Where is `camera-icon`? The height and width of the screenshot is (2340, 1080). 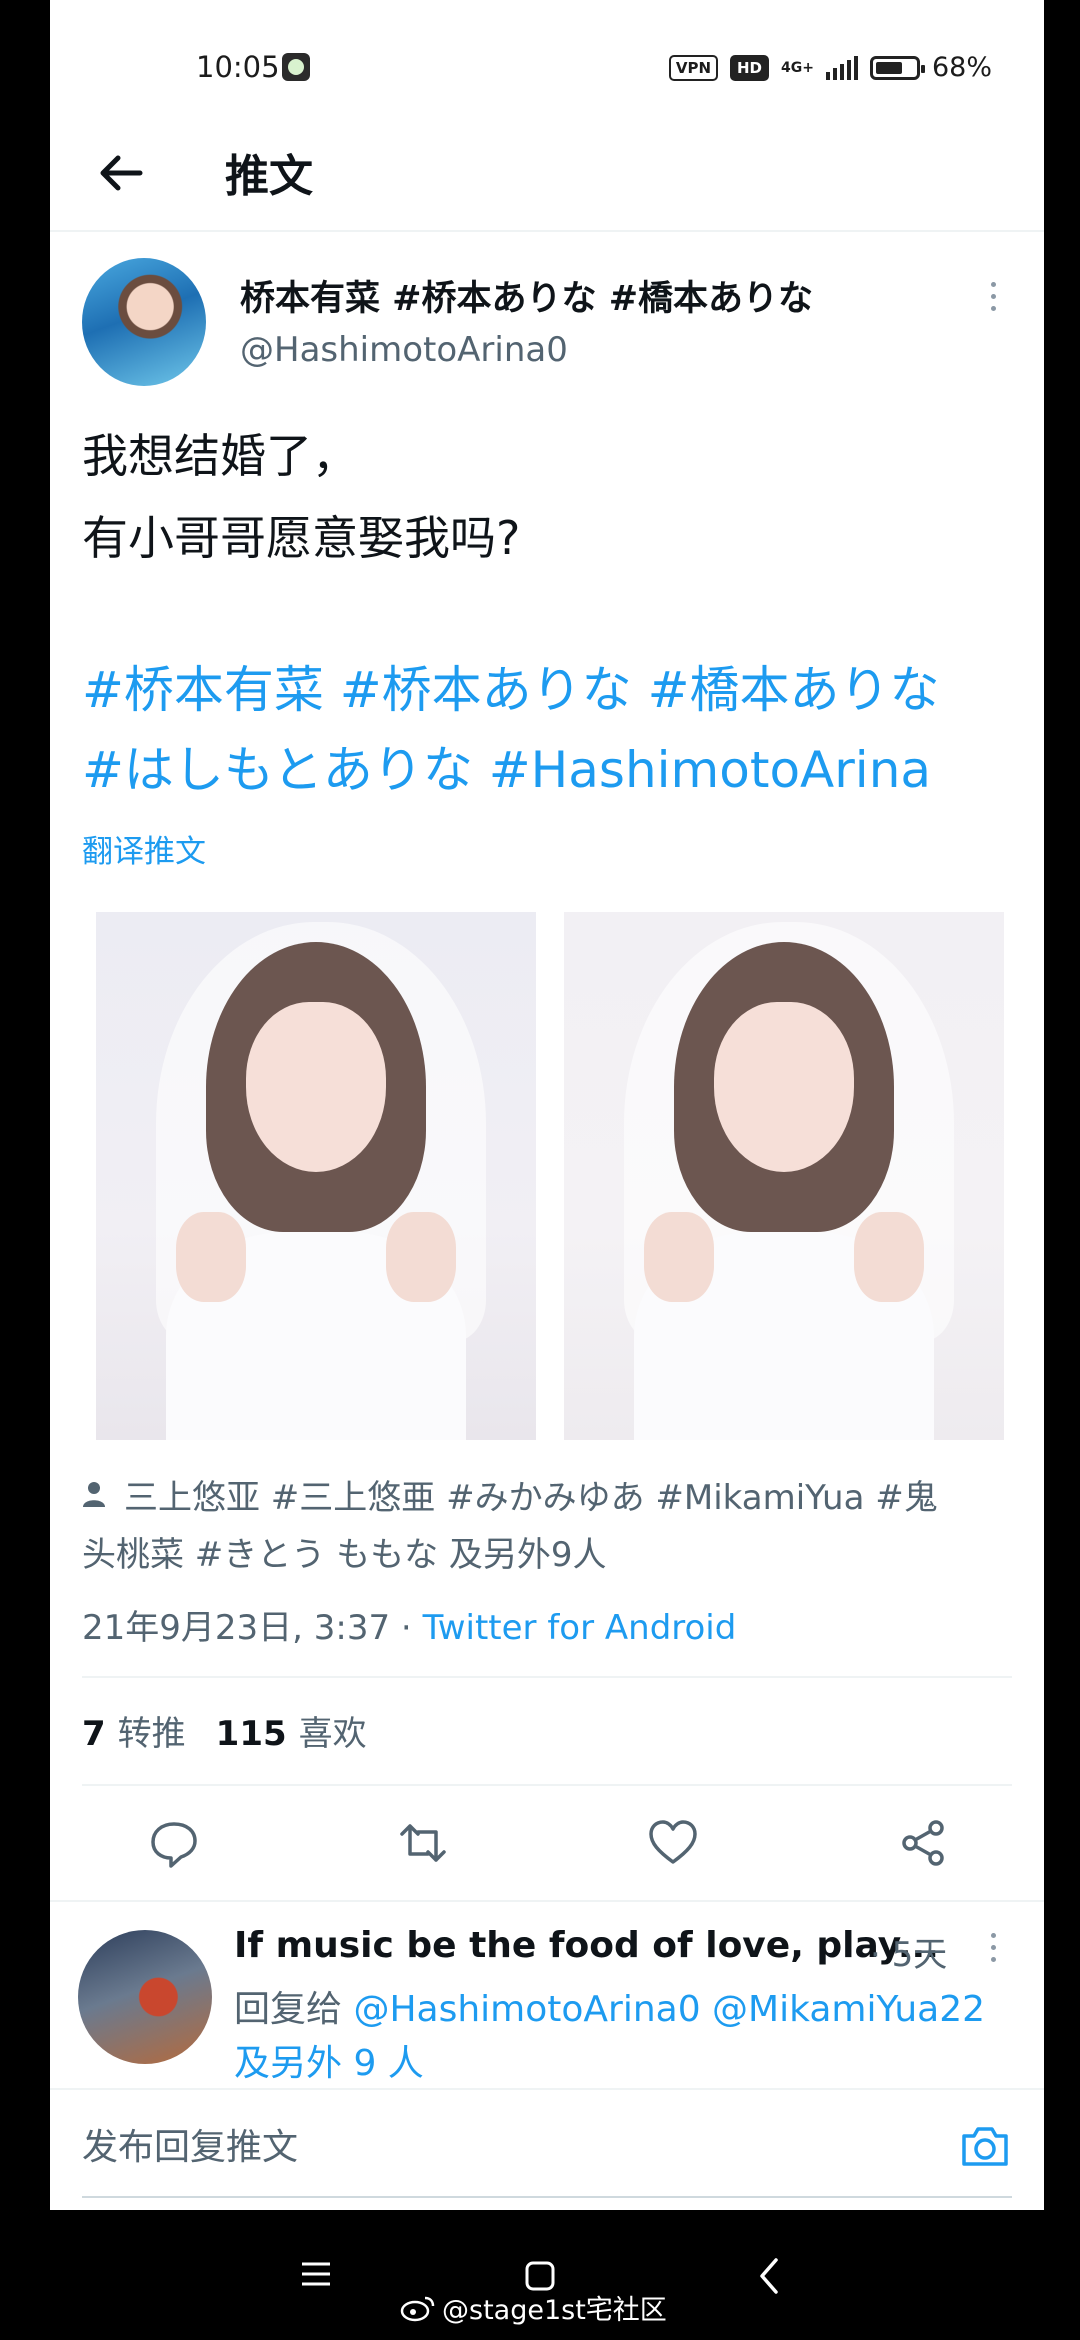
camera-icon is located at coordinates (985, 2146).